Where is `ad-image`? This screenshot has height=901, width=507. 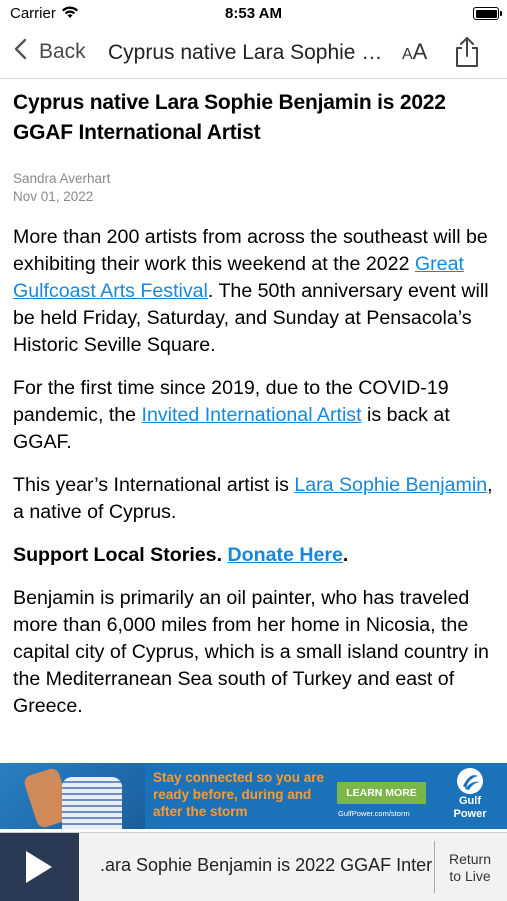
ad-image is located at coordinates (72, 796).